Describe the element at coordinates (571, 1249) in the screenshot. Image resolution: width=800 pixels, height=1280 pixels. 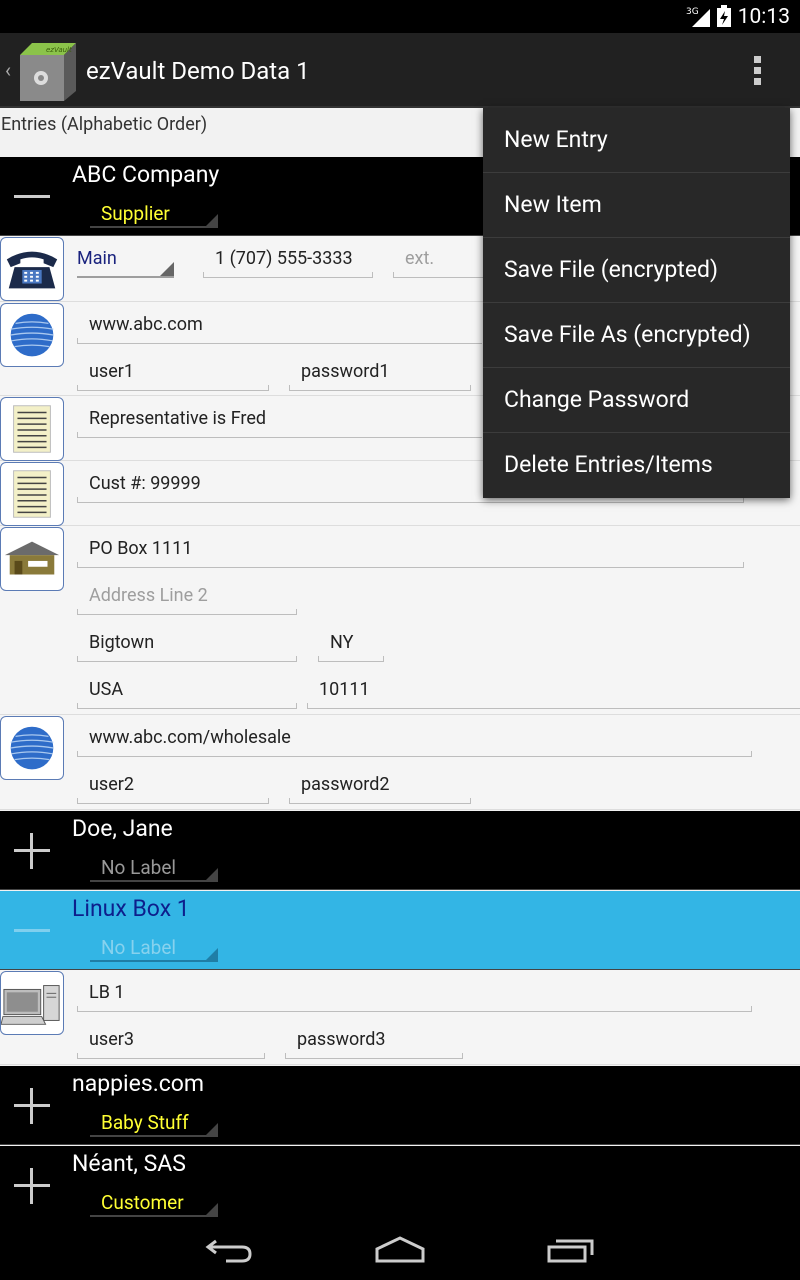
I see `recent-apps-icon` at that location.